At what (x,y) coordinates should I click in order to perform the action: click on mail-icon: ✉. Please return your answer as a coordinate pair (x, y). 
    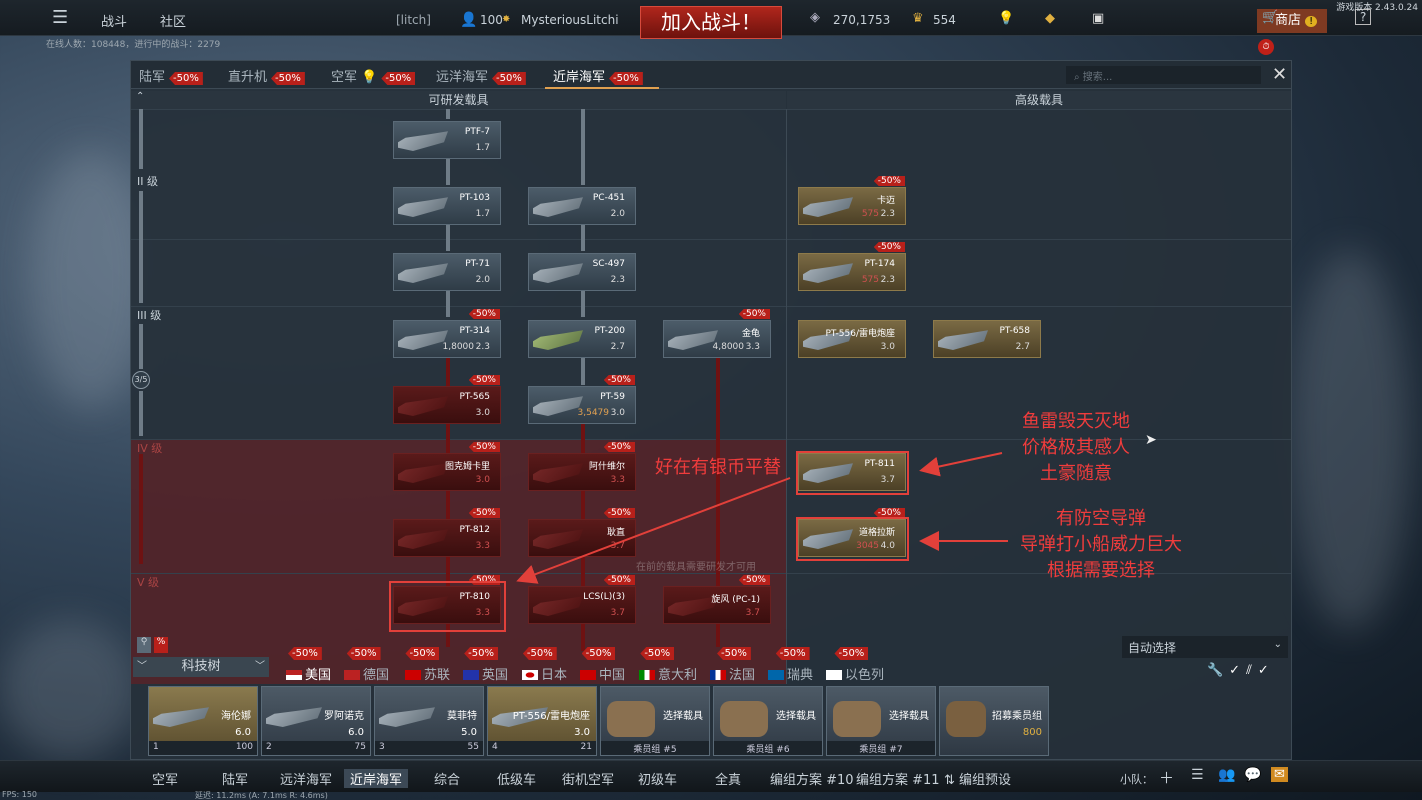
    Looking at the image, I should click on (1279, 774).